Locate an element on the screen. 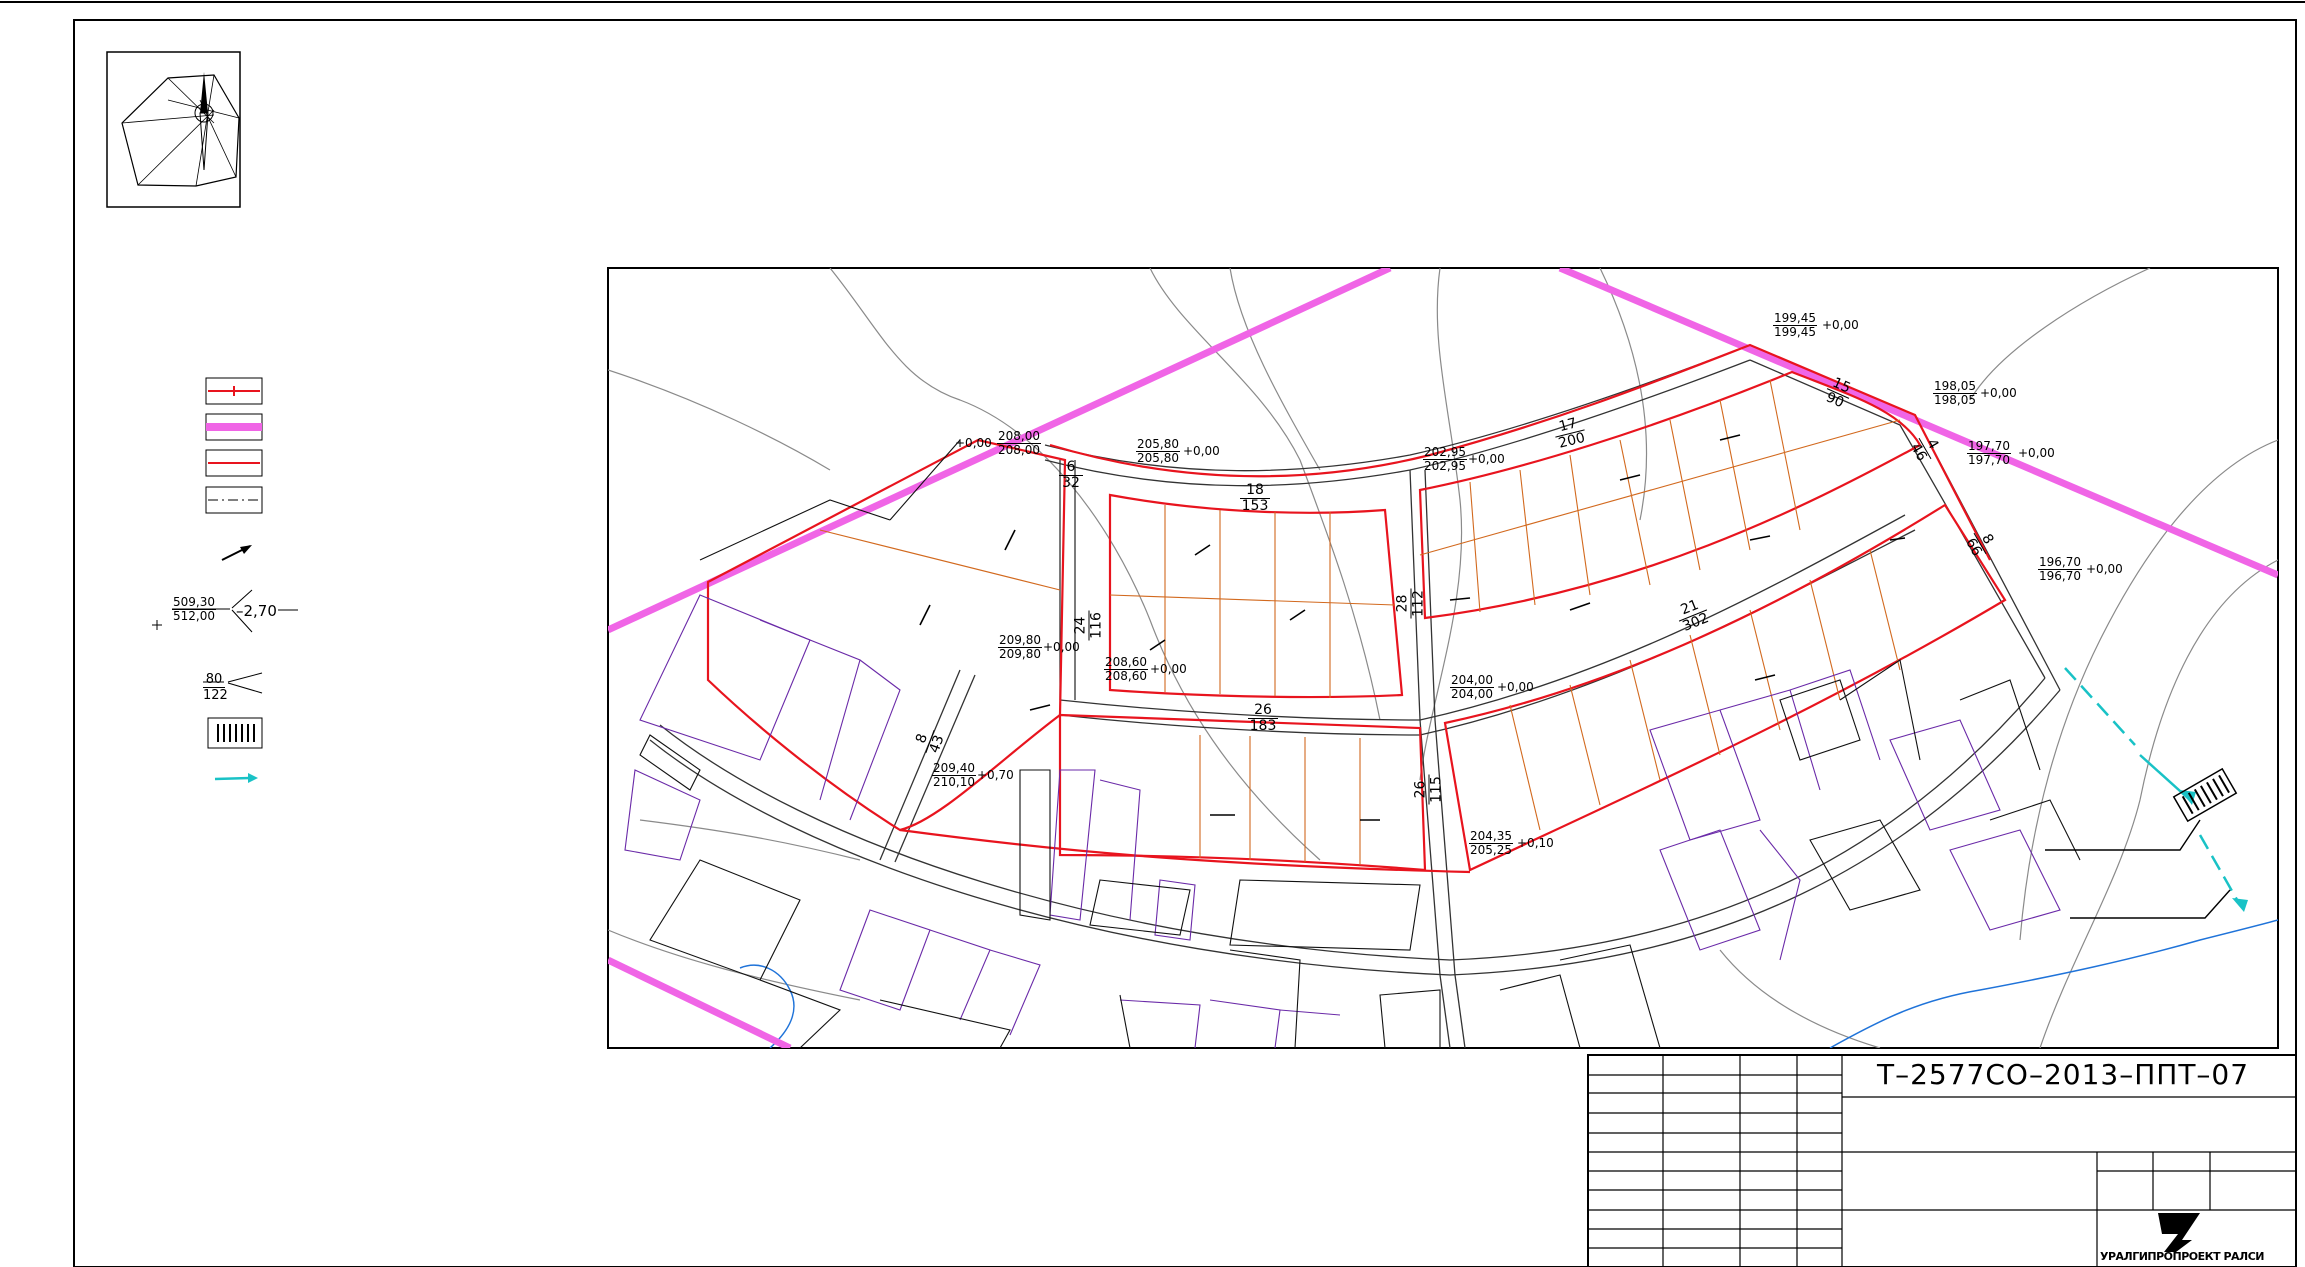  slope-label: 6 32 is located at coordinates (1071, 475).